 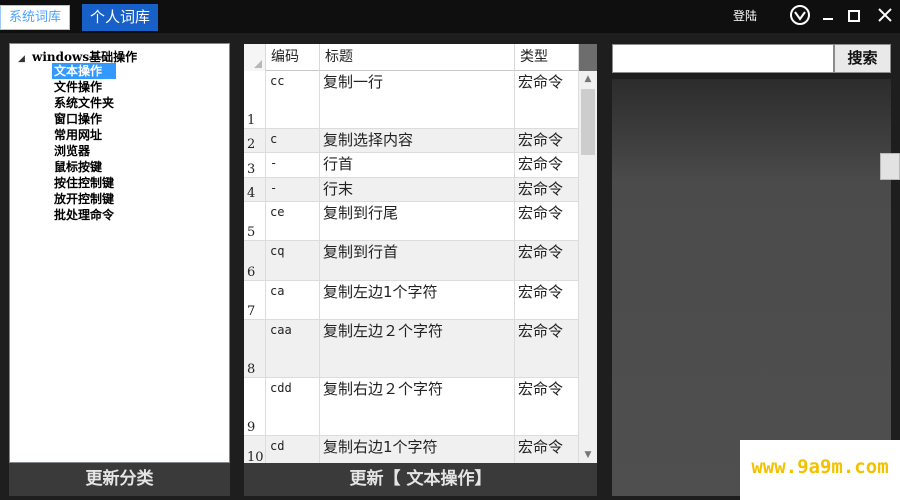 I want to click on tree-item-batch-commands: 批处理命令, so click(x=84, y=215).